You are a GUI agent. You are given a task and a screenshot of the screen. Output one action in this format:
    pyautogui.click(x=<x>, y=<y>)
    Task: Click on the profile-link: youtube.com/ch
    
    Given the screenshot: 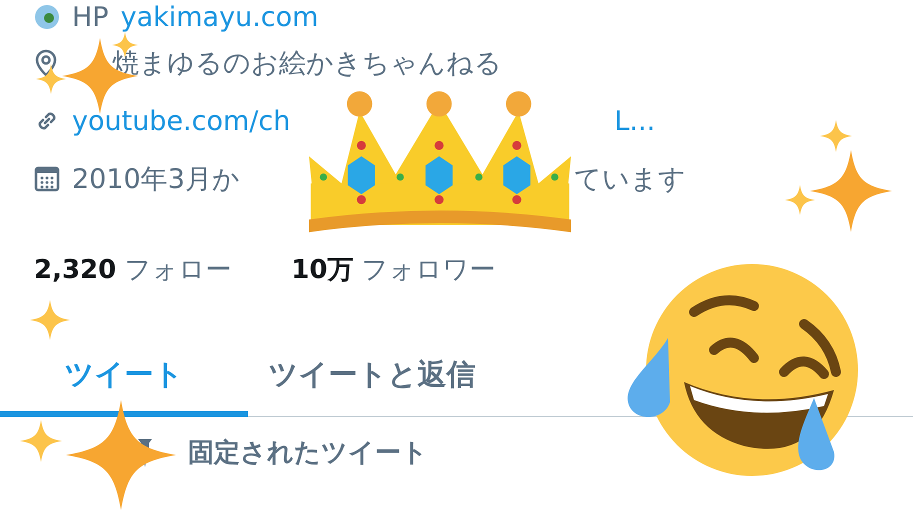 What is the action you would take?
    pyautogui.click(x=181, y=121)
    